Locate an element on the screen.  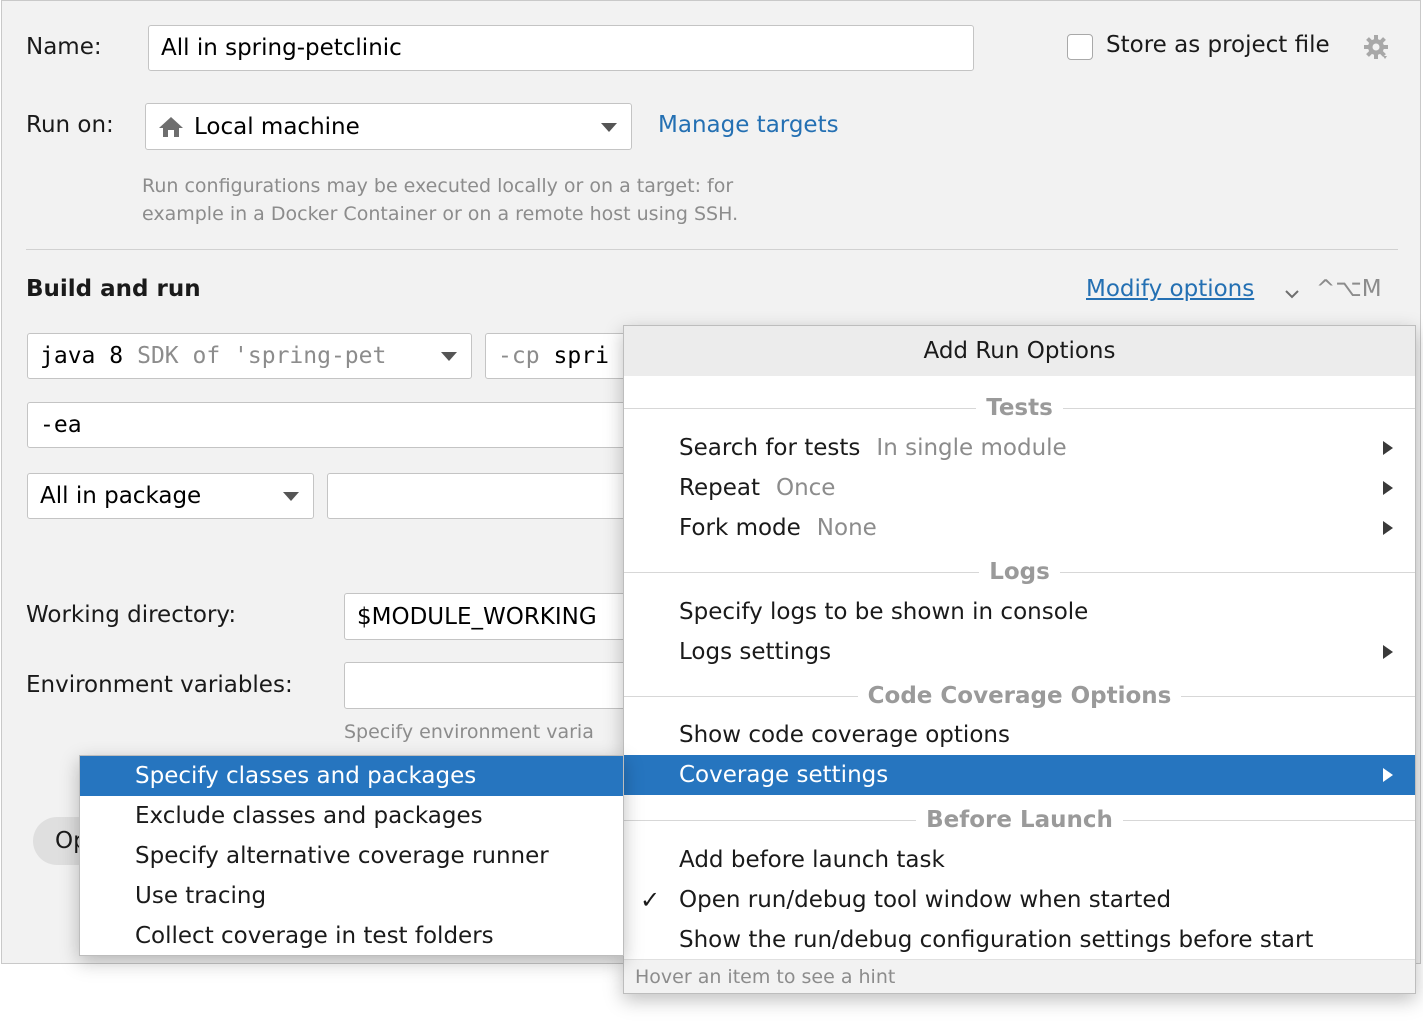
store-as-project-file-label: Store as project file is located at coordinates (1218, 45).